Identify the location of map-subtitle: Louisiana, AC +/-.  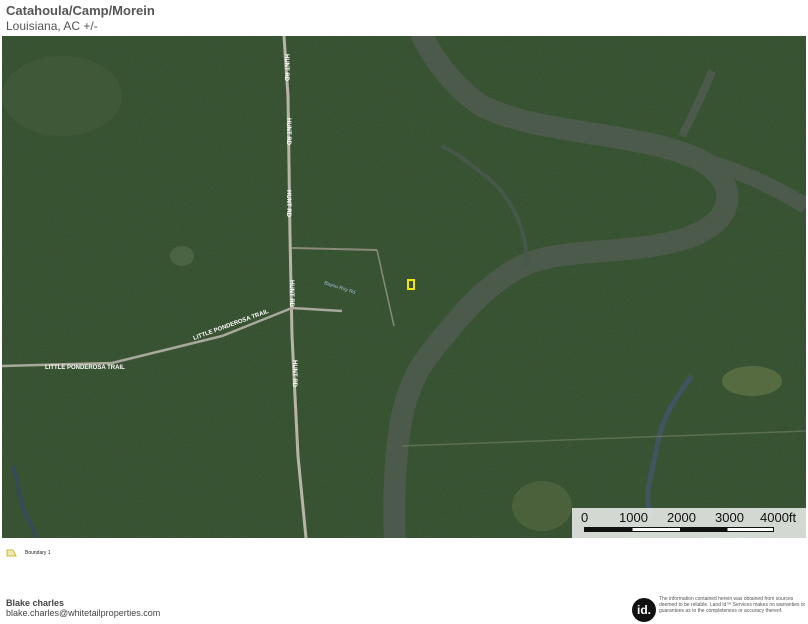
(52, 26).